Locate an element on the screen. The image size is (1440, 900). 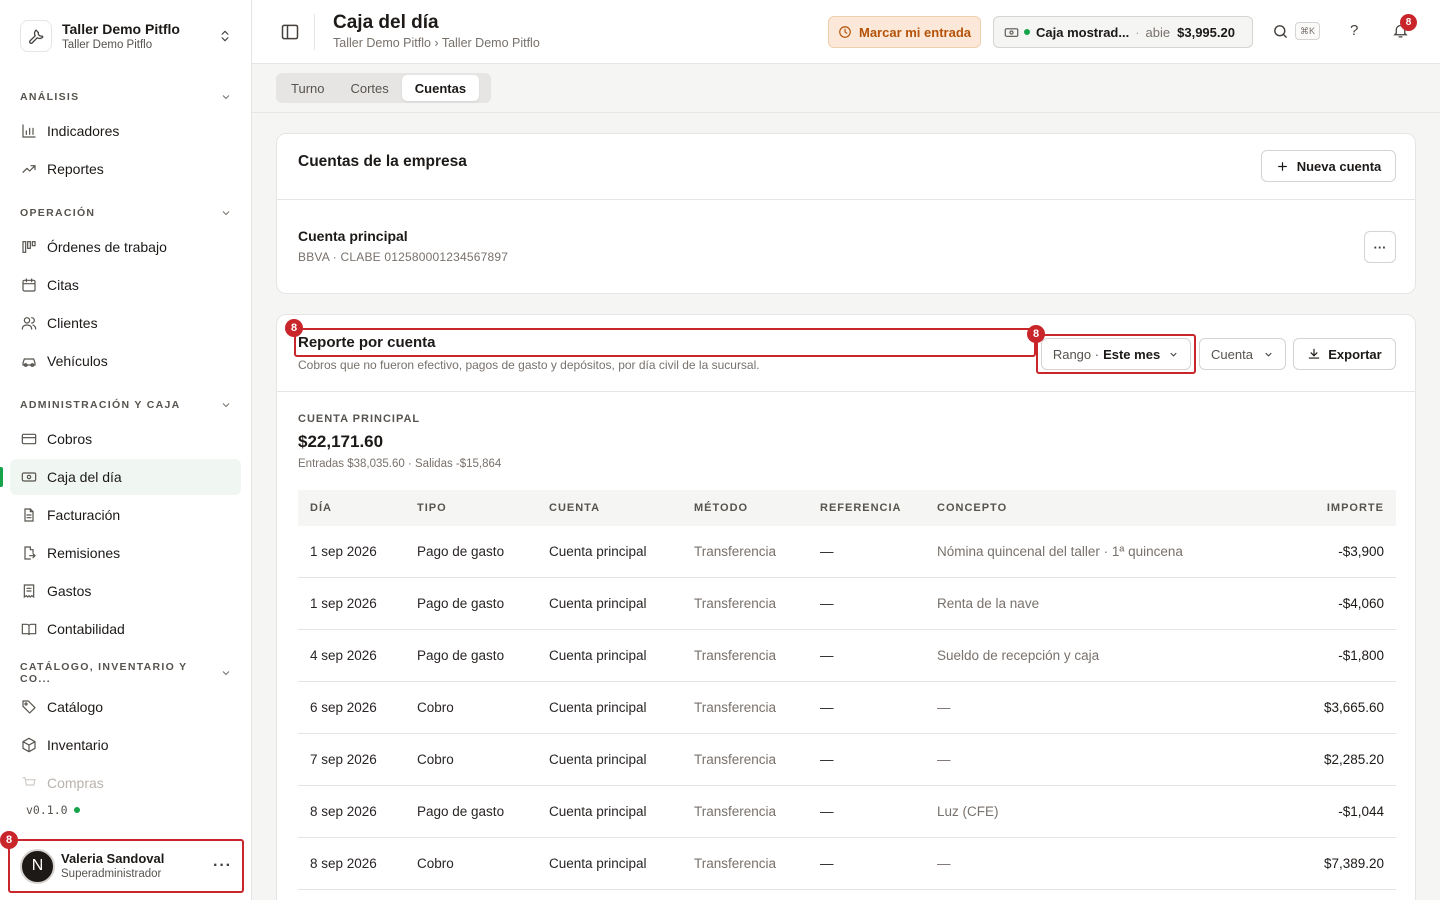
sidebar-item-remisiones: Remisiones is located at coordinates (125, 553).